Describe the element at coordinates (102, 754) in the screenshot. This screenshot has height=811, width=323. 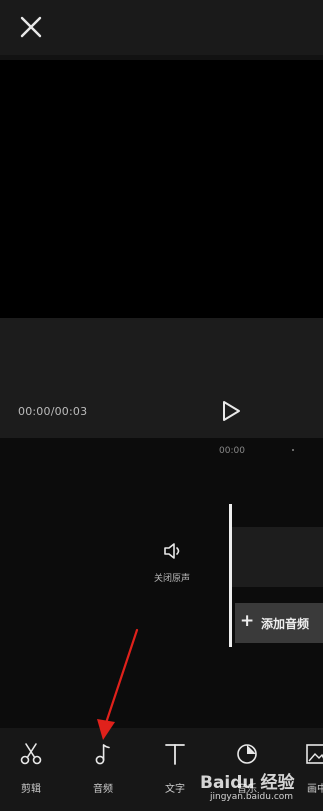
I see `music-note-icon` at that location.